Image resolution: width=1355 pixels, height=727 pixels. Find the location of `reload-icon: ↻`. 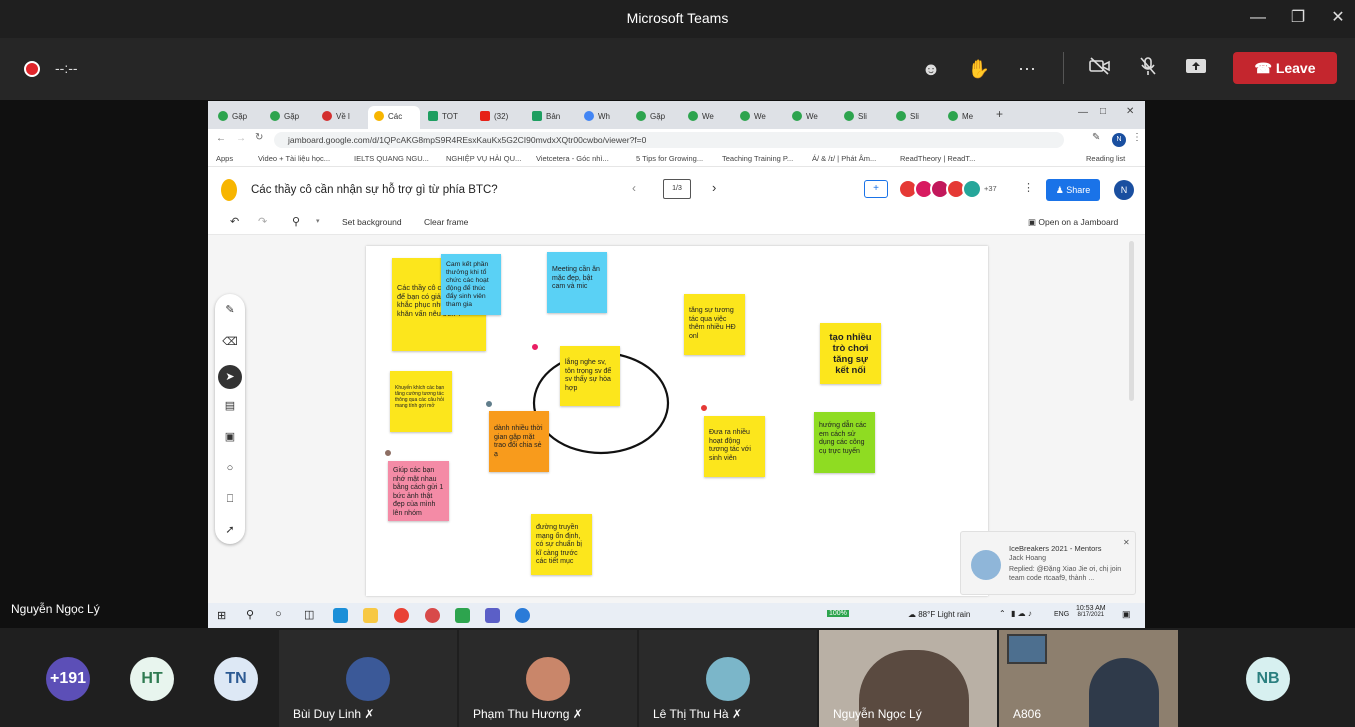

reload-icon: ↻ is located at coordinates (259, 137).